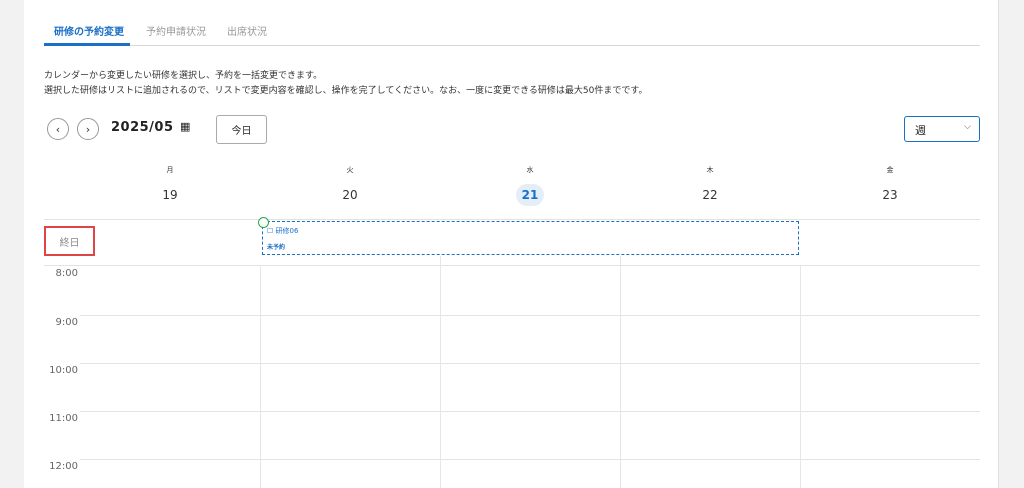  I want to click on day-header-mon: 月 19, so click(170, 185).